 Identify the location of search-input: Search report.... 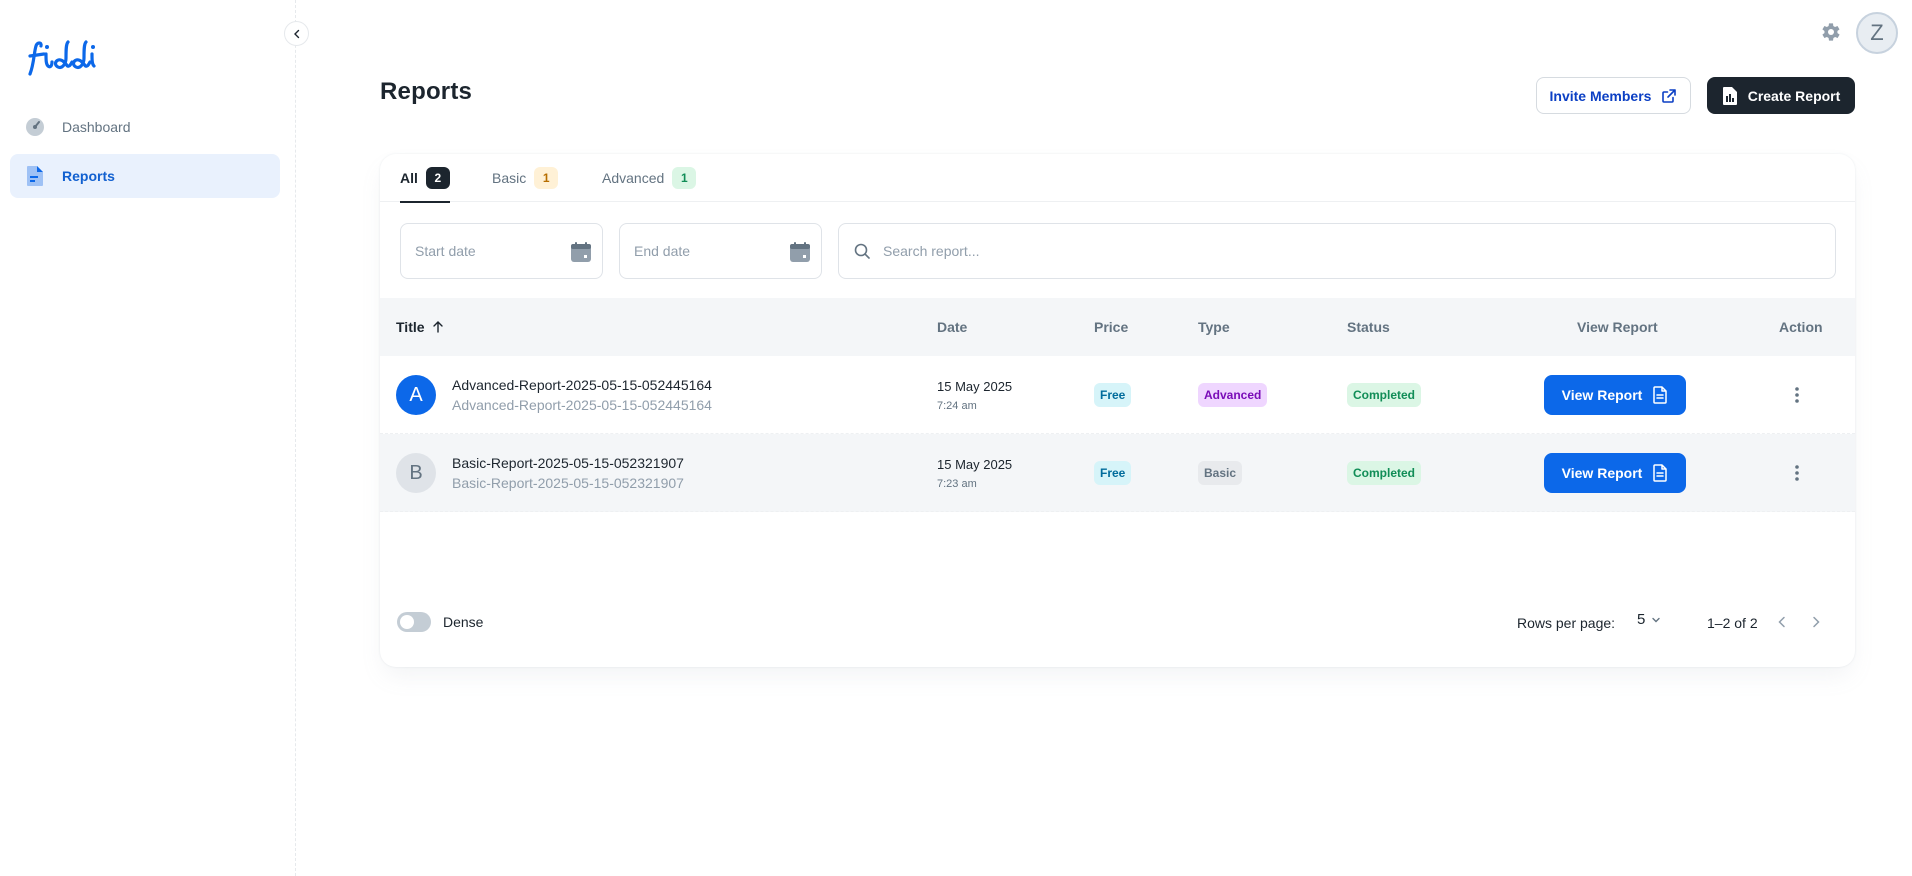
(1337, 251).